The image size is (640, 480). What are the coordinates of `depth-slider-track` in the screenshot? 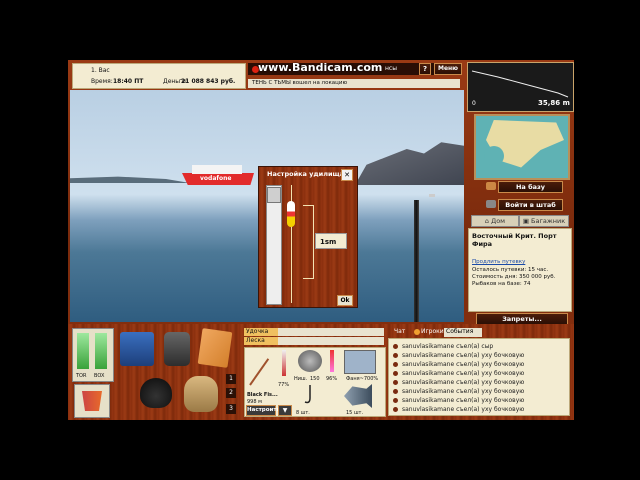 It's located at (274, 245).